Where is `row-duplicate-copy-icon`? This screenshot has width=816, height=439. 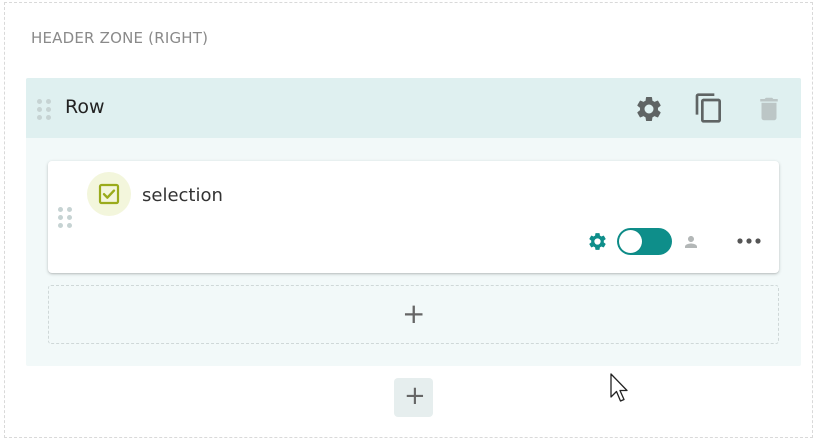
row-duplicate-copy-icon is located at coordinates (709, 108).